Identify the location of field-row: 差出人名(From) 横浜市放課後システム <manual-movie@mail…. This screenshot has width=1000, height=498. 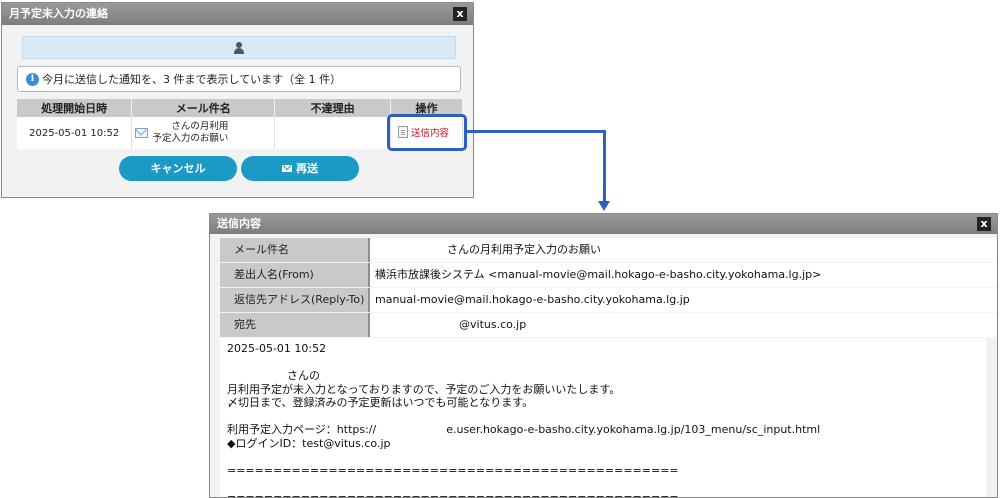
(608, 275).